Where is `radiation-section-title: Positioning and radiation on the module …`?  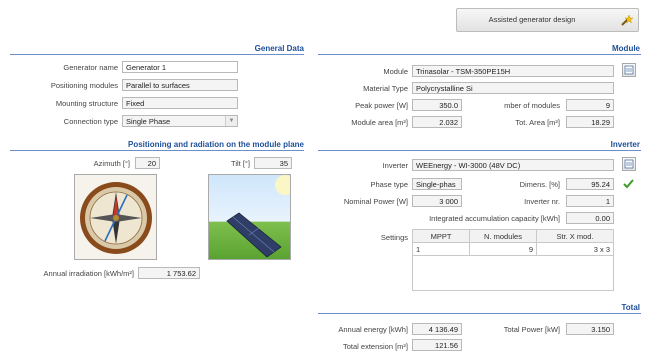
radiation-section-title: Positioning and radiation on the module … is located at coordinates (215, 144).